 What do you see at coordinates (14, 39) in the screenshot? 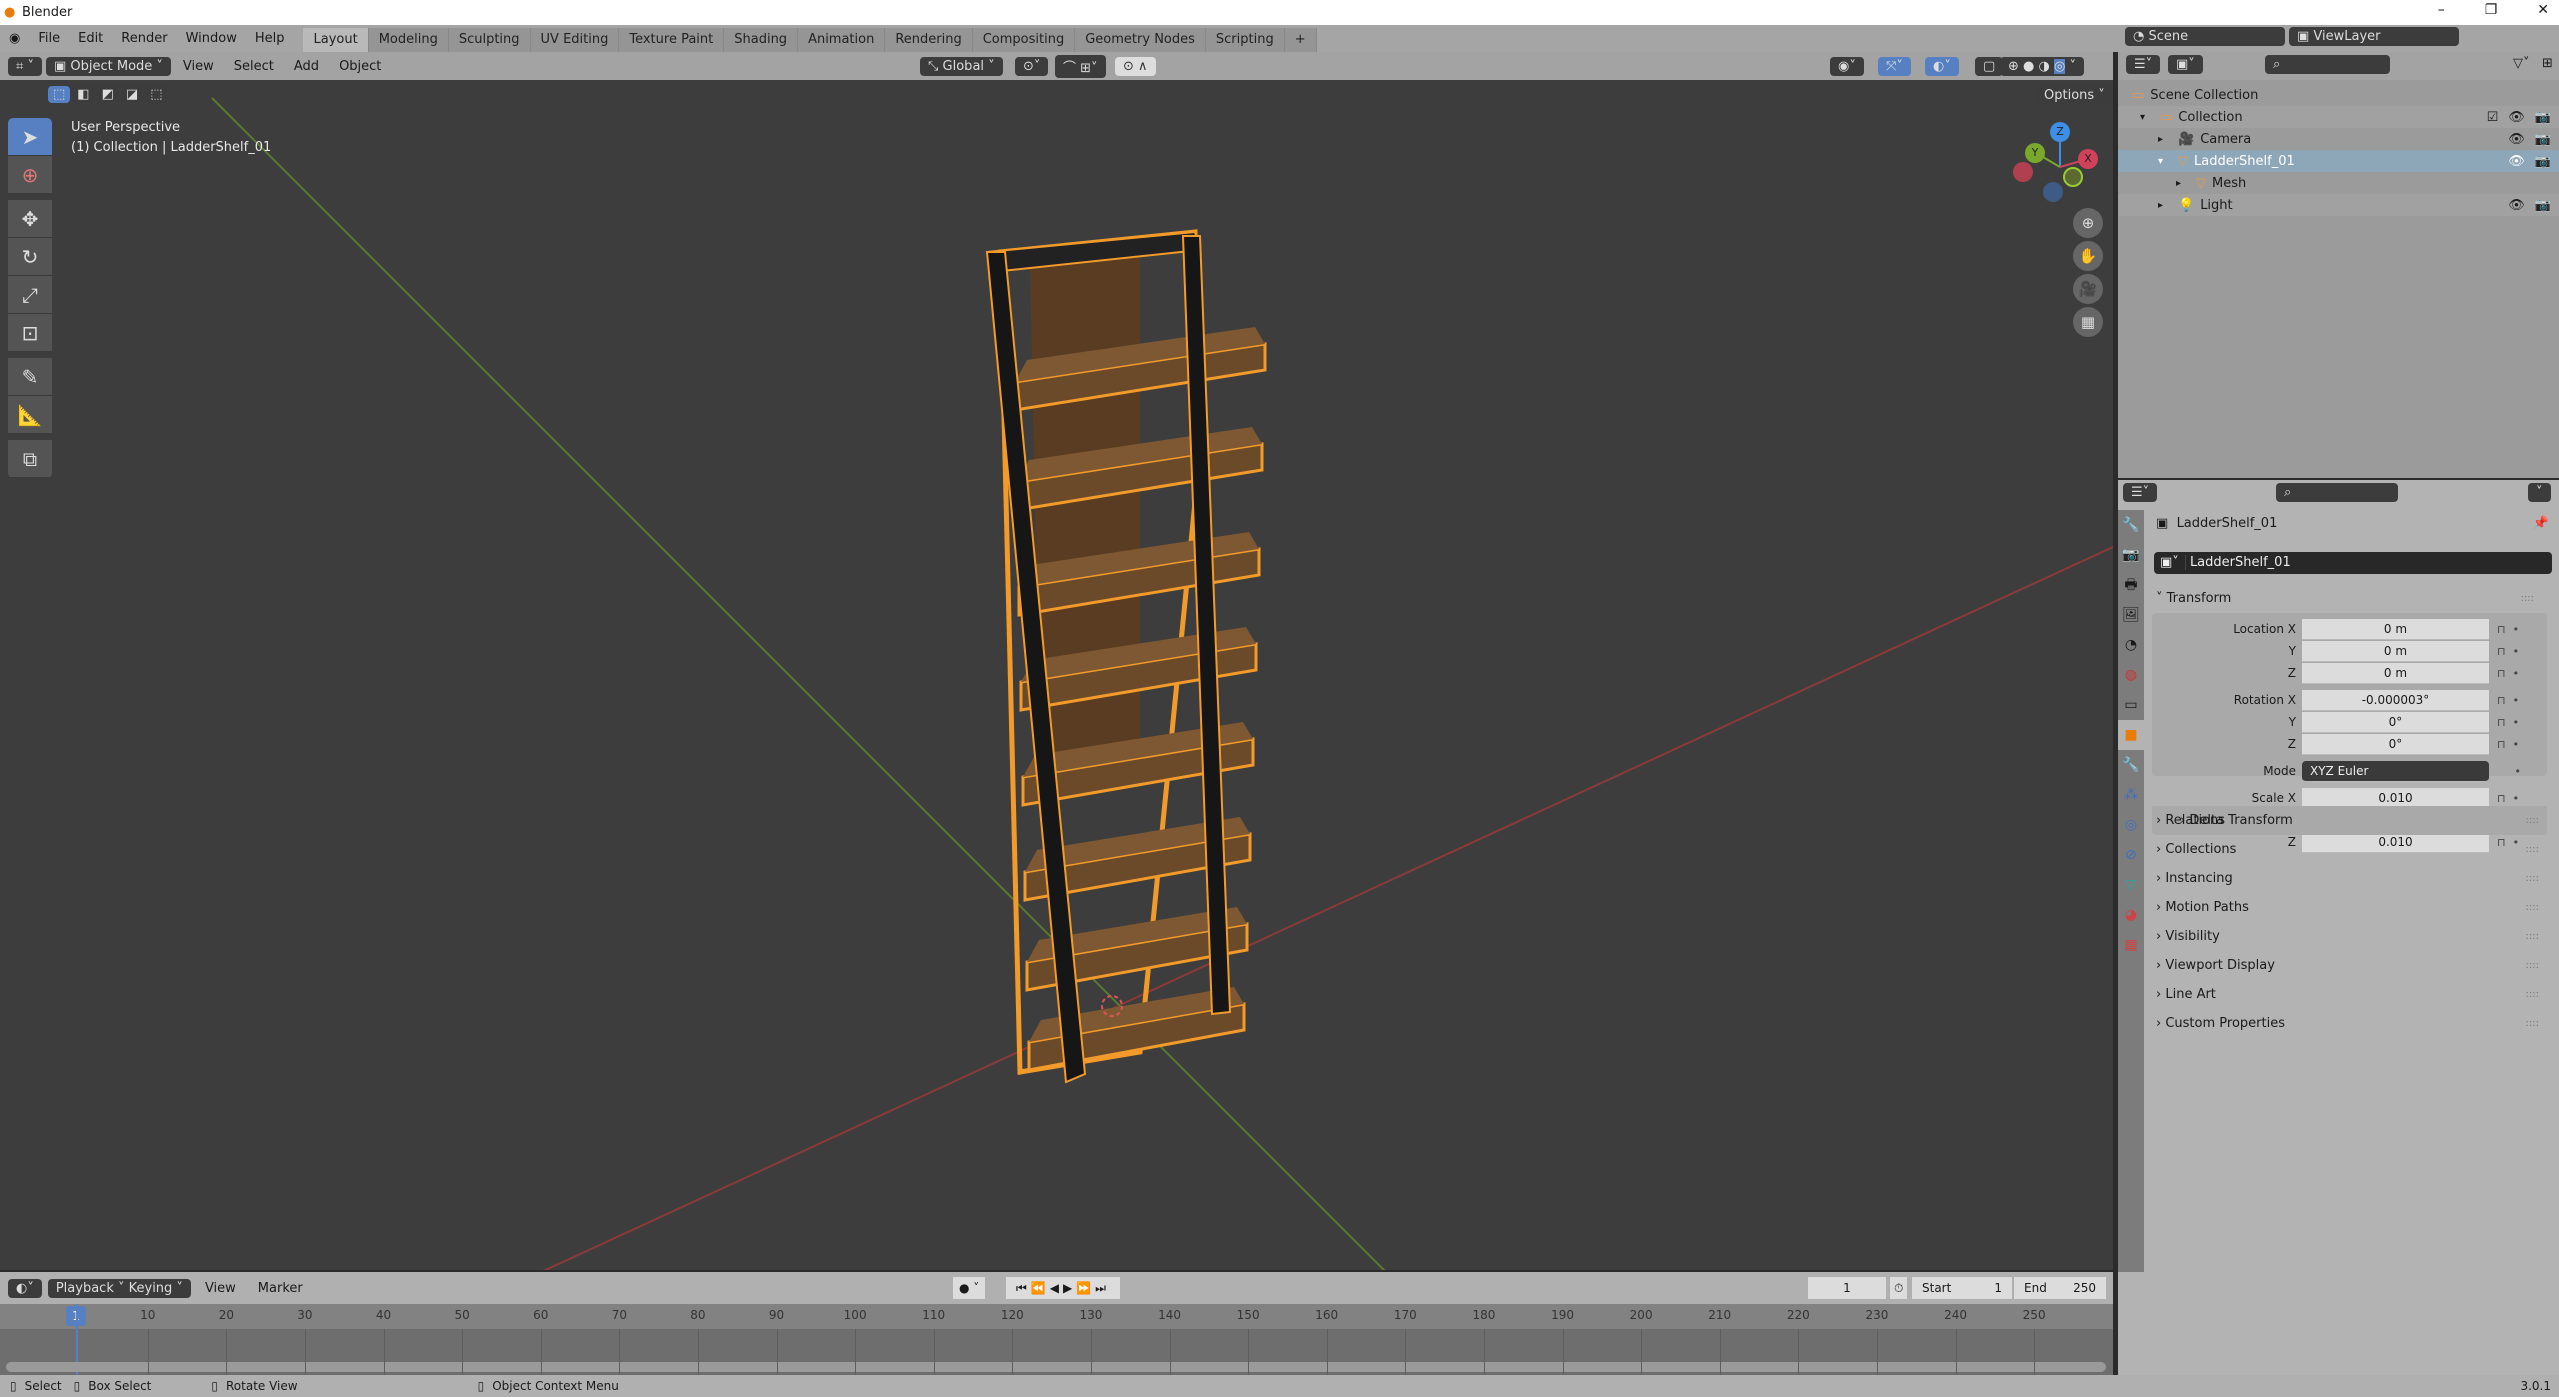
I see `blender-menu-icon: ◉` at bounding box center [14, 39].